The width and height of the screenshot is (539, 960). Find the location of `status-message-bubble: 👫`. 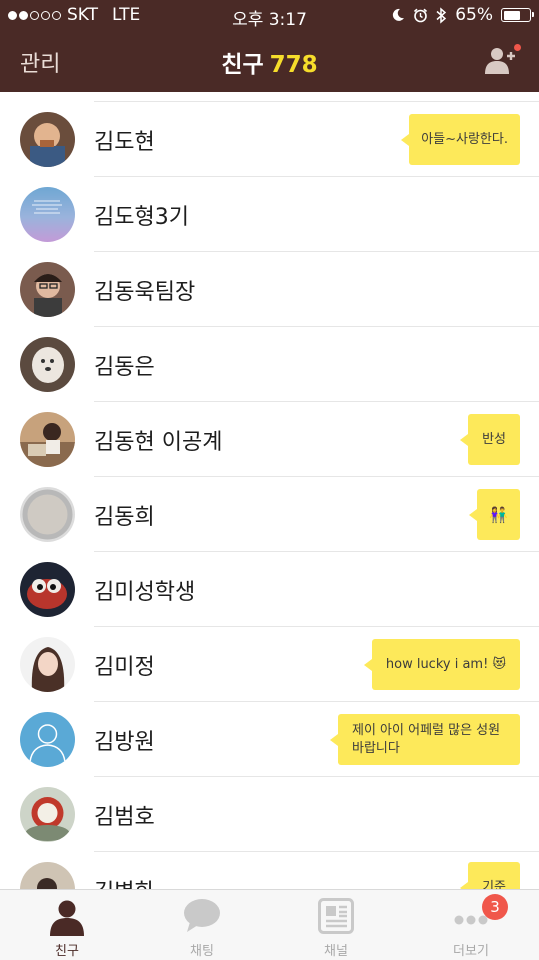

status-message-bubble: 👫 is located at coordinates (494, 514).